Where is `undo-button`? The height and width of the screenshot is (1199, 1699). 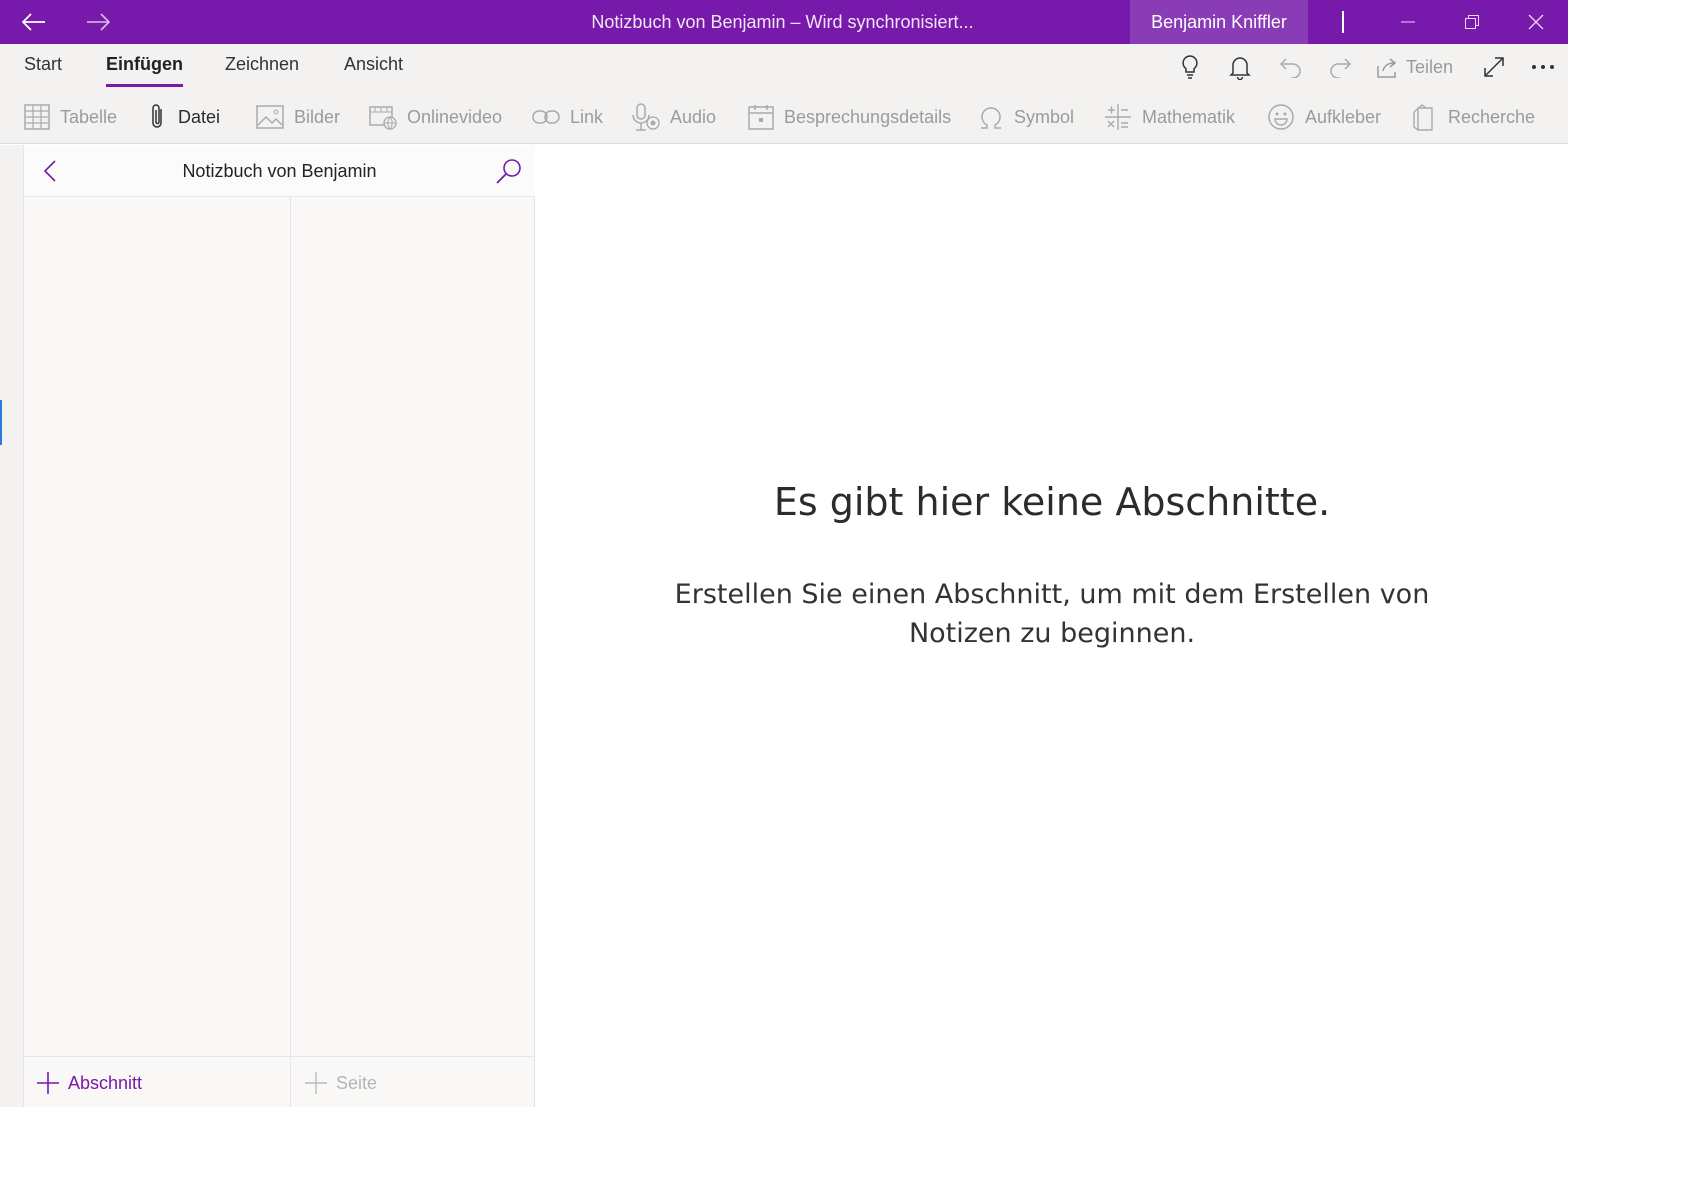 undo-button is located at coordinates (1291, 67).